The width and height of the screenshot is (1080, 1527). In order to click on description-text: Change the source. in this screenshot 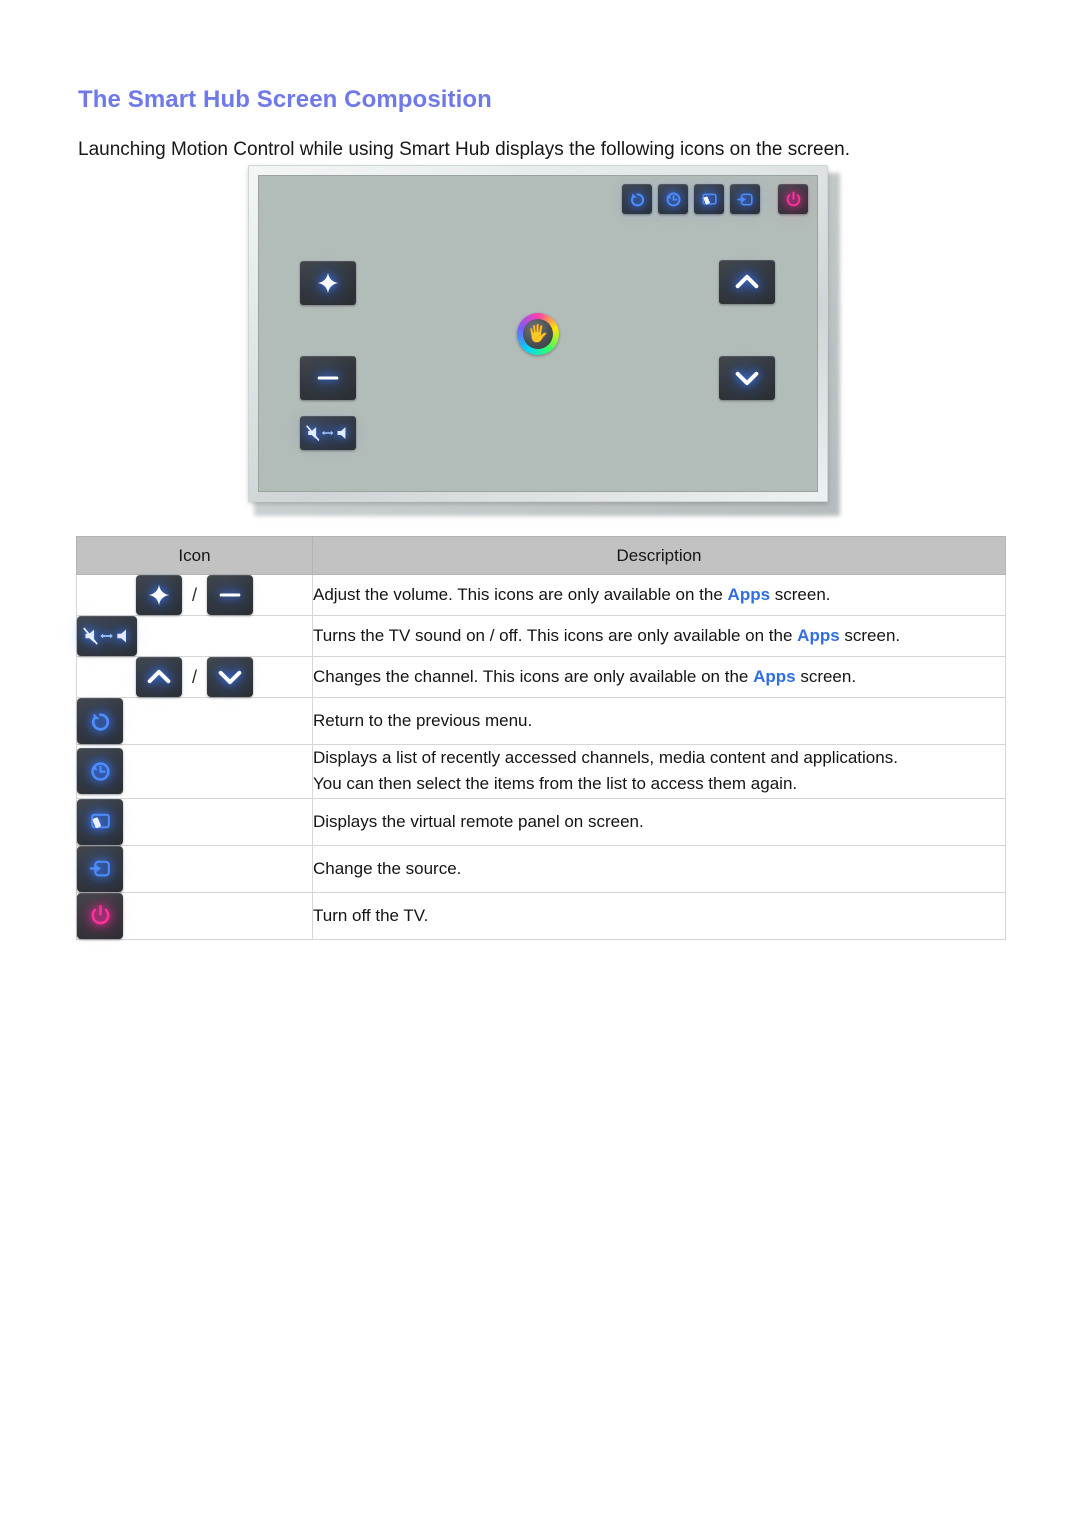, I will do `click(387, 868)`.